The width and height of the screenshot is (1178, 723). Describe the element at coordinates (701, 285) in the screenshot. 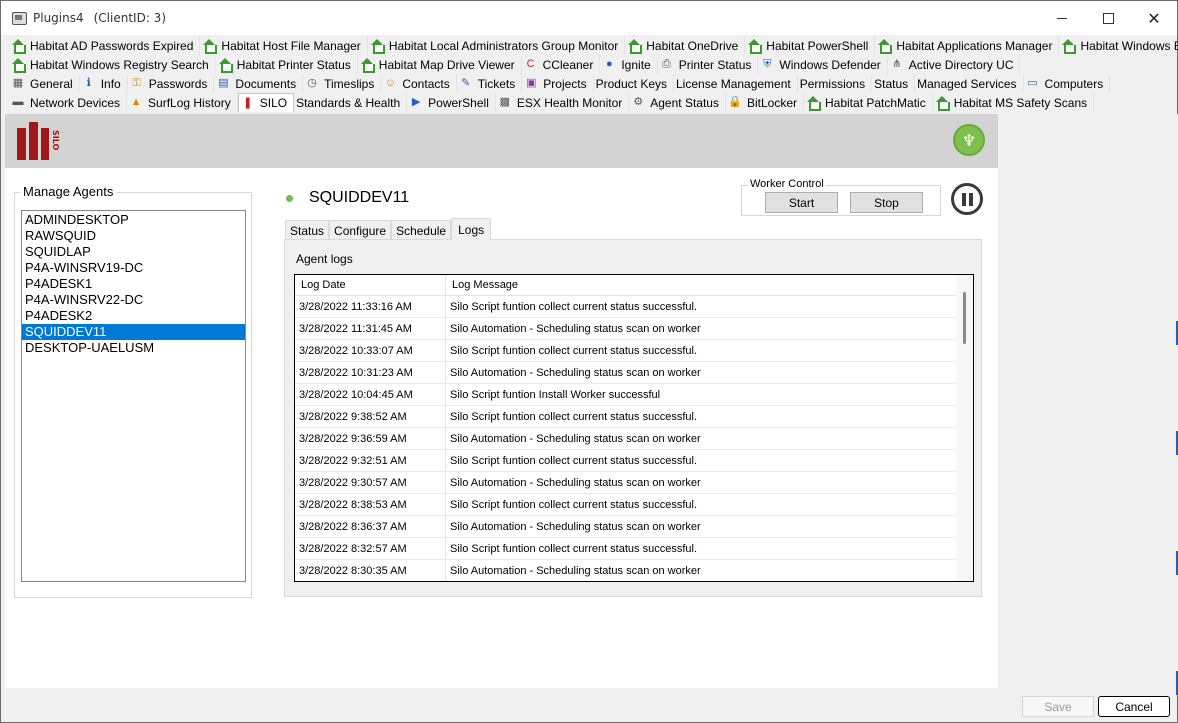

I see `column-header-log-message: Log Message` at that location.